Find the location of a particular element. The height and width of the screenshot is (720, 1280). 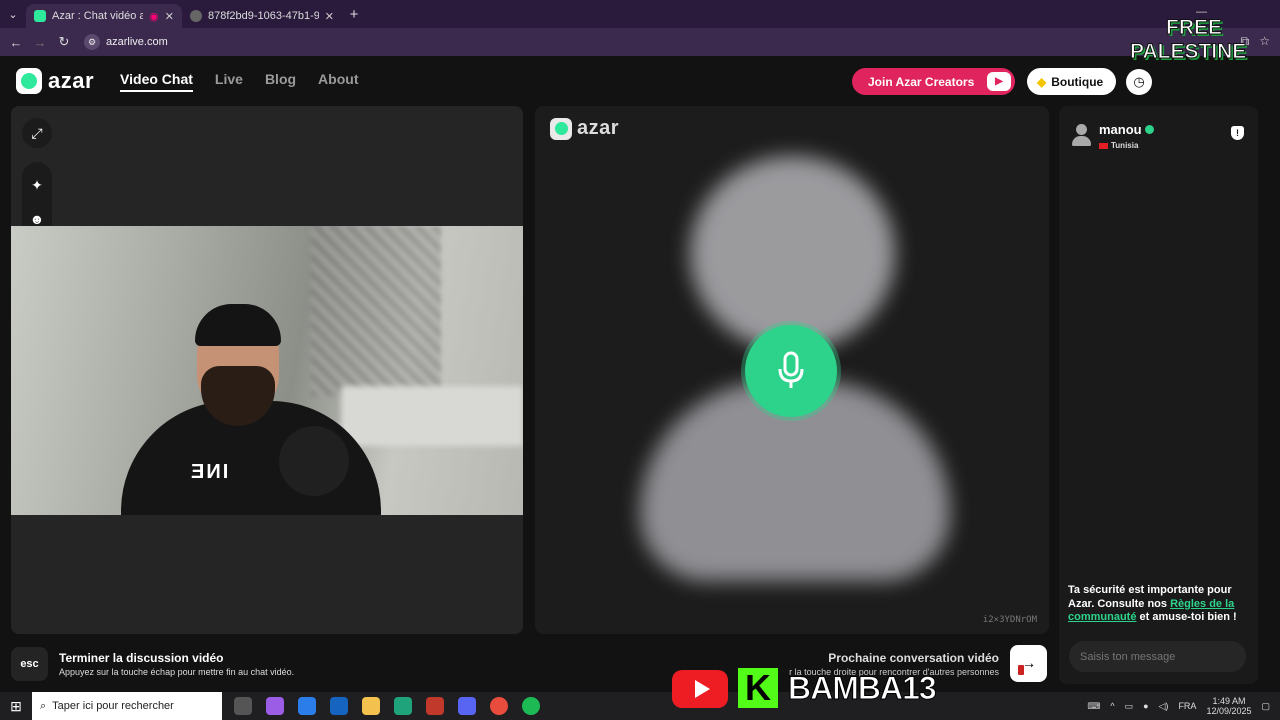

free-palestine-overlay: FREE PALESTINE is located at coordinates (1201, 63).